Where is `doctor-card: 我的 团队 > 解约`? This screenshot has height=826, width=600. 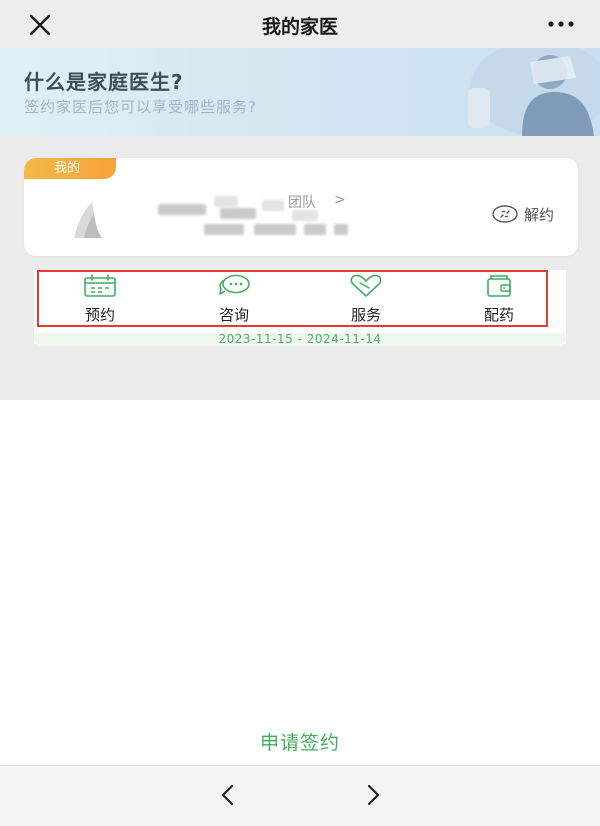
doctor-card: 我的 团队 > 解约 is located at coordinates (301, 207).